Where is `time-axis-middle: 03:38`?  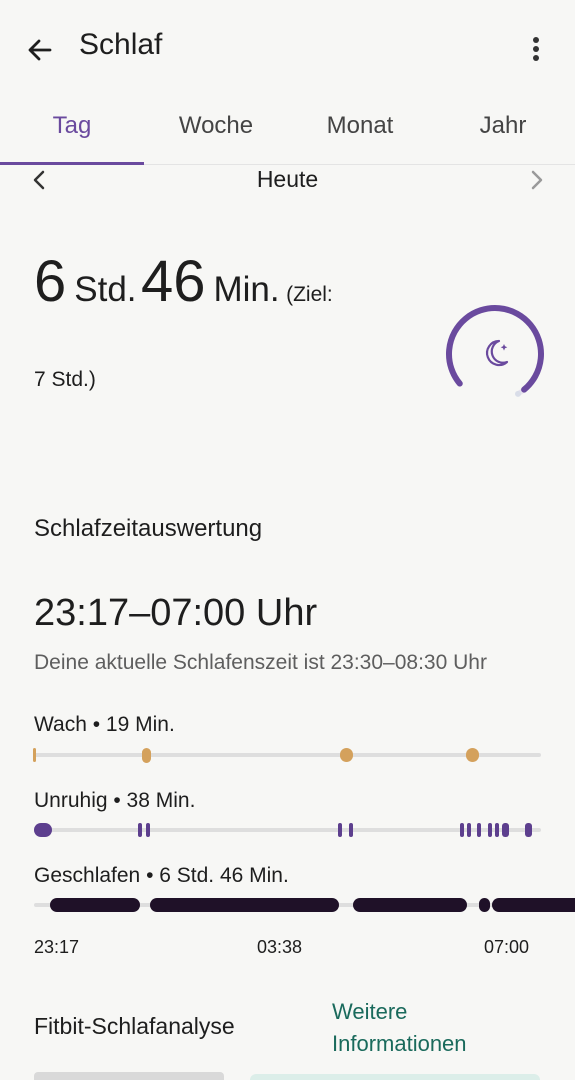 time-axis-middle: 03:38 is located at coordinates (280, 947).